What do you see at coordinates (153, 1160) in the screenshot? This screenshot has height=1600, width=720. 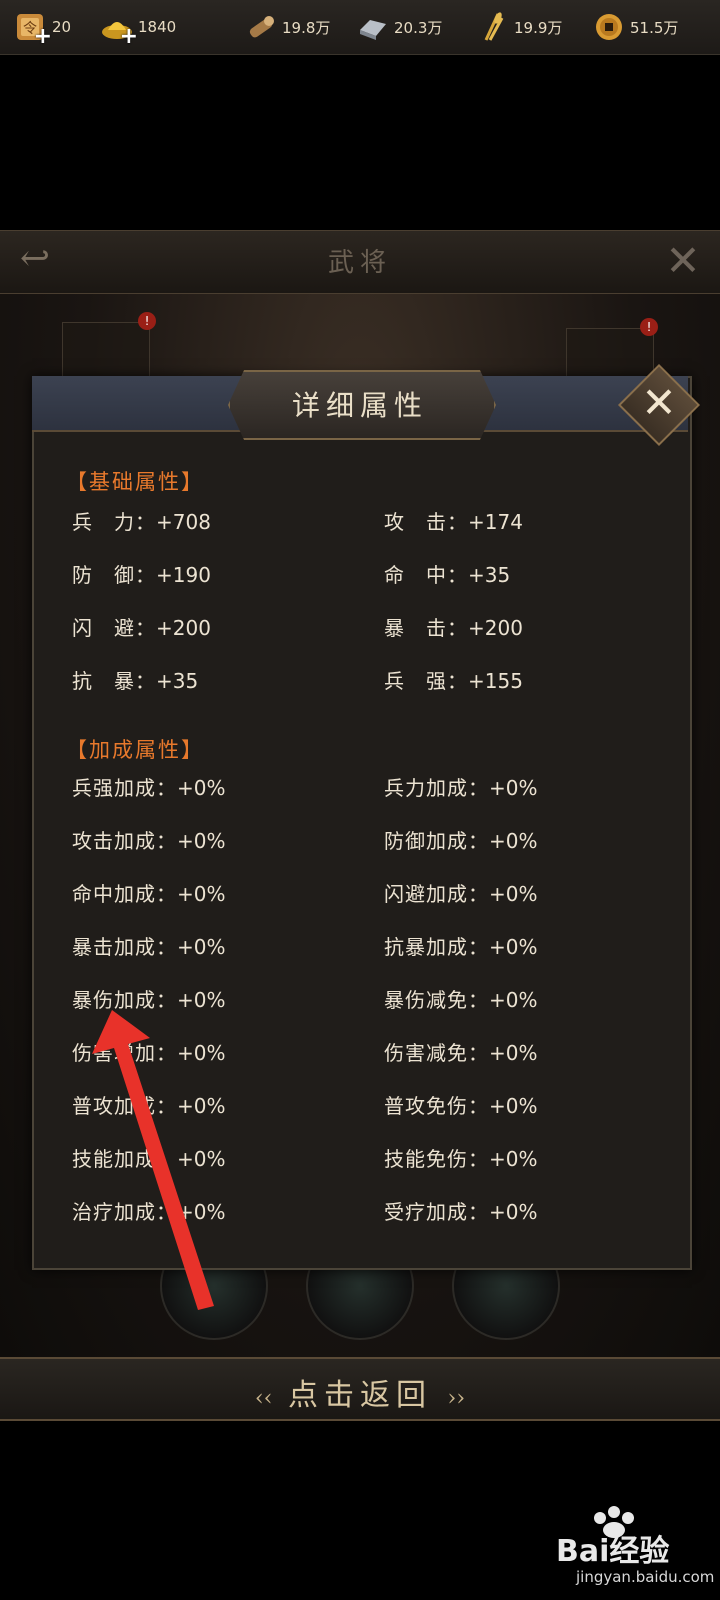 I see `annotation-arrow` at bounding box center [153, 1160].